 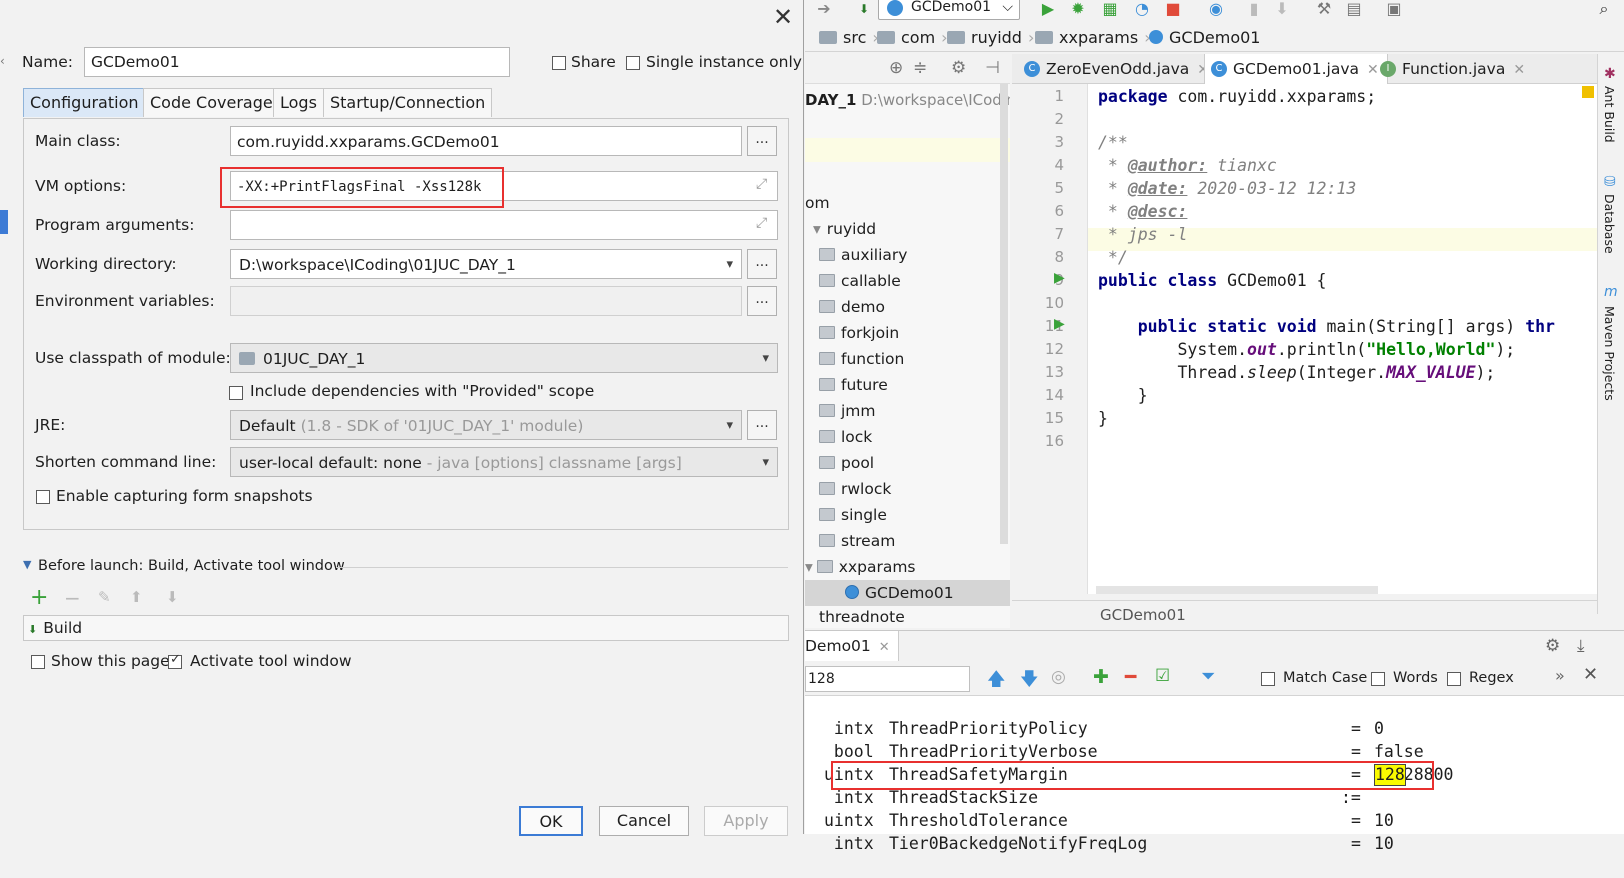 What do you see at coordinates (1204, 38) in the screenshot?
I see `breadcrumb-gcdemo01: GCDemo01` at bounding box center [1204, 38].